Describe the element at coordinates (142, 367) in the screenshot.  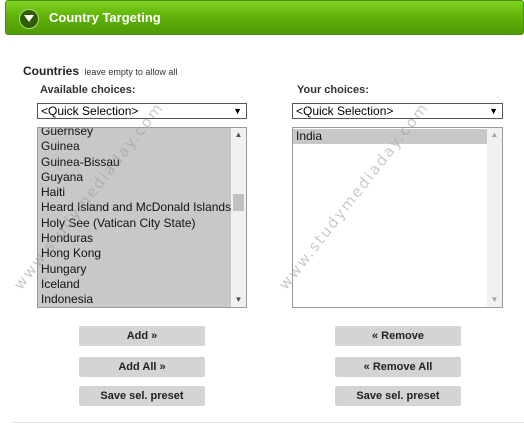
I see `add-all-button: Add All »` at that location.